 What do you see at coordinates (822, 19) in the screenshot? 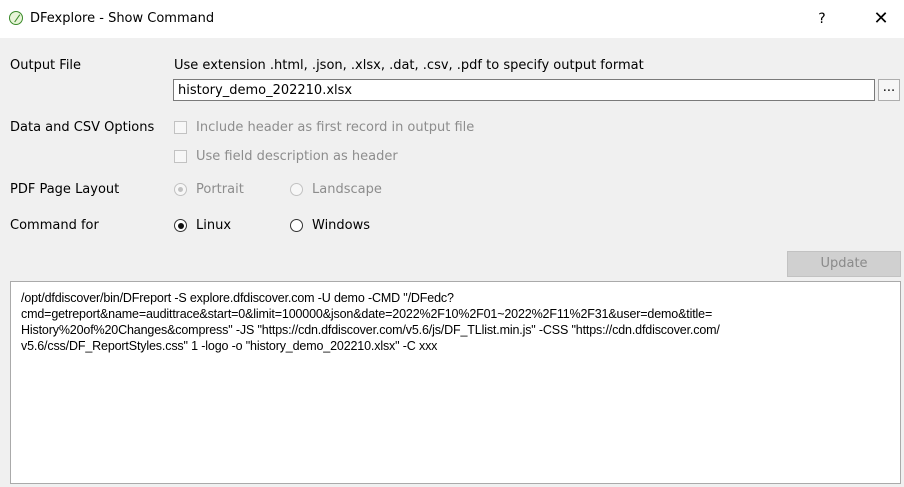
I see `help-button: ?` at bounding box center [822, 19].